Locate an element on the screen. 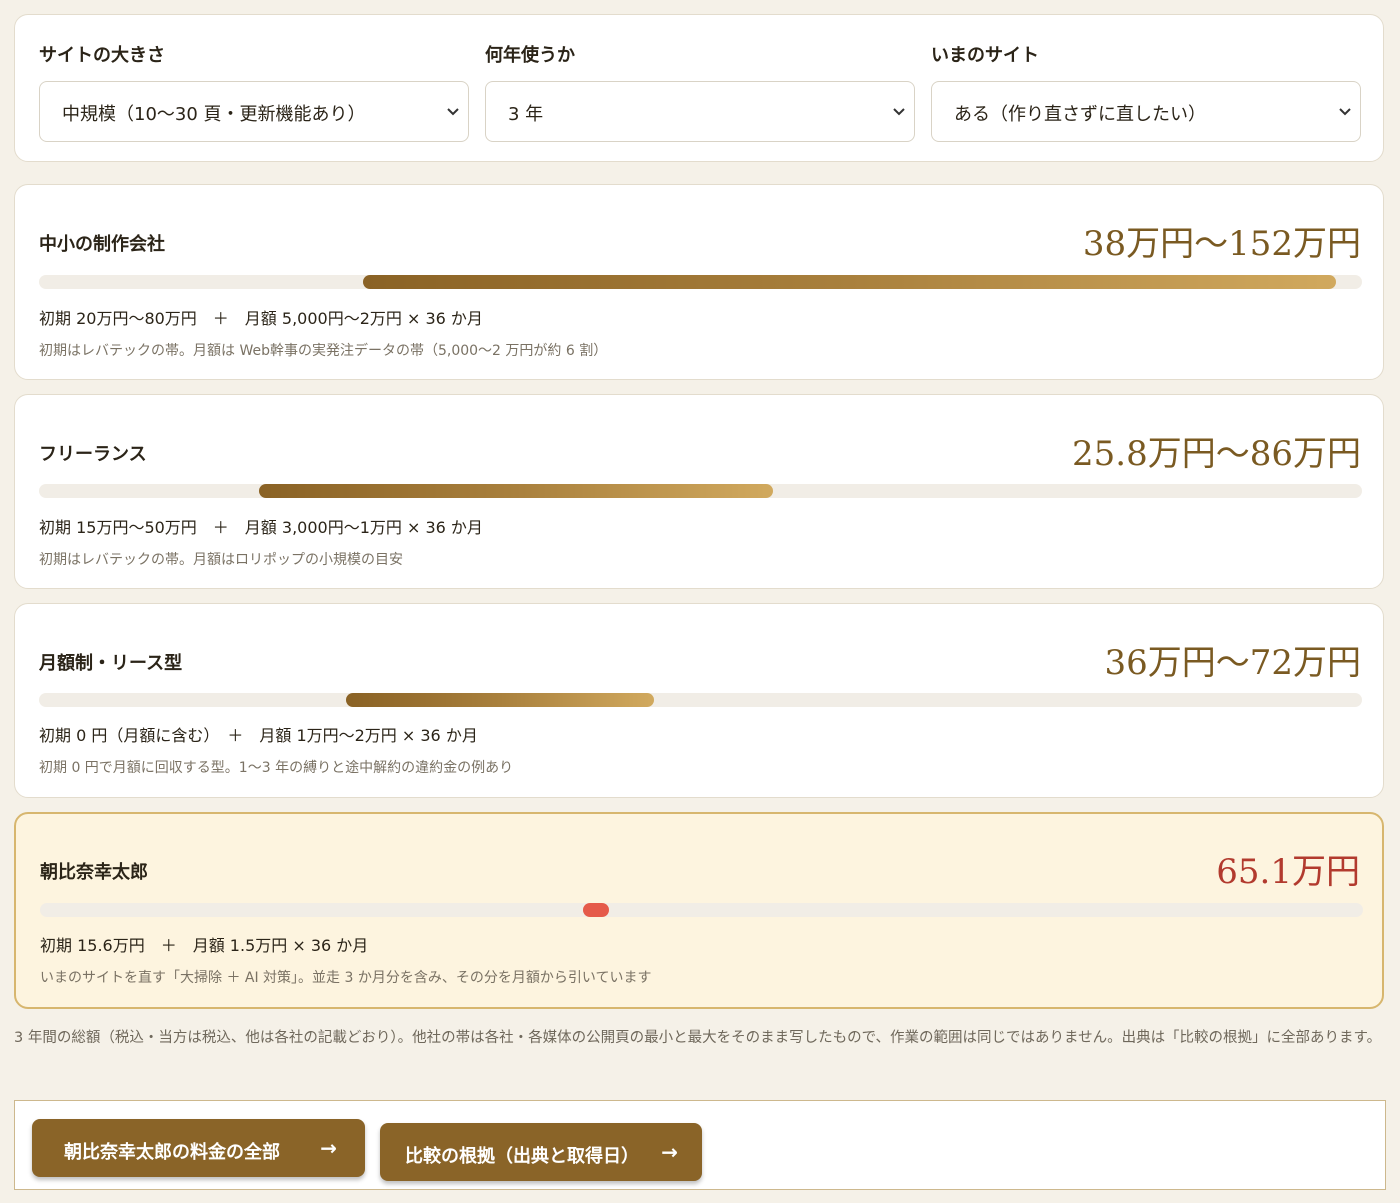 This screenshot has height=1203, width=1400. comparison-breakdown: 初期 20万円〜80万円 ＋ 月額 5,000円〜2万円 × 36 か月 is located at coordinates (261, 318).